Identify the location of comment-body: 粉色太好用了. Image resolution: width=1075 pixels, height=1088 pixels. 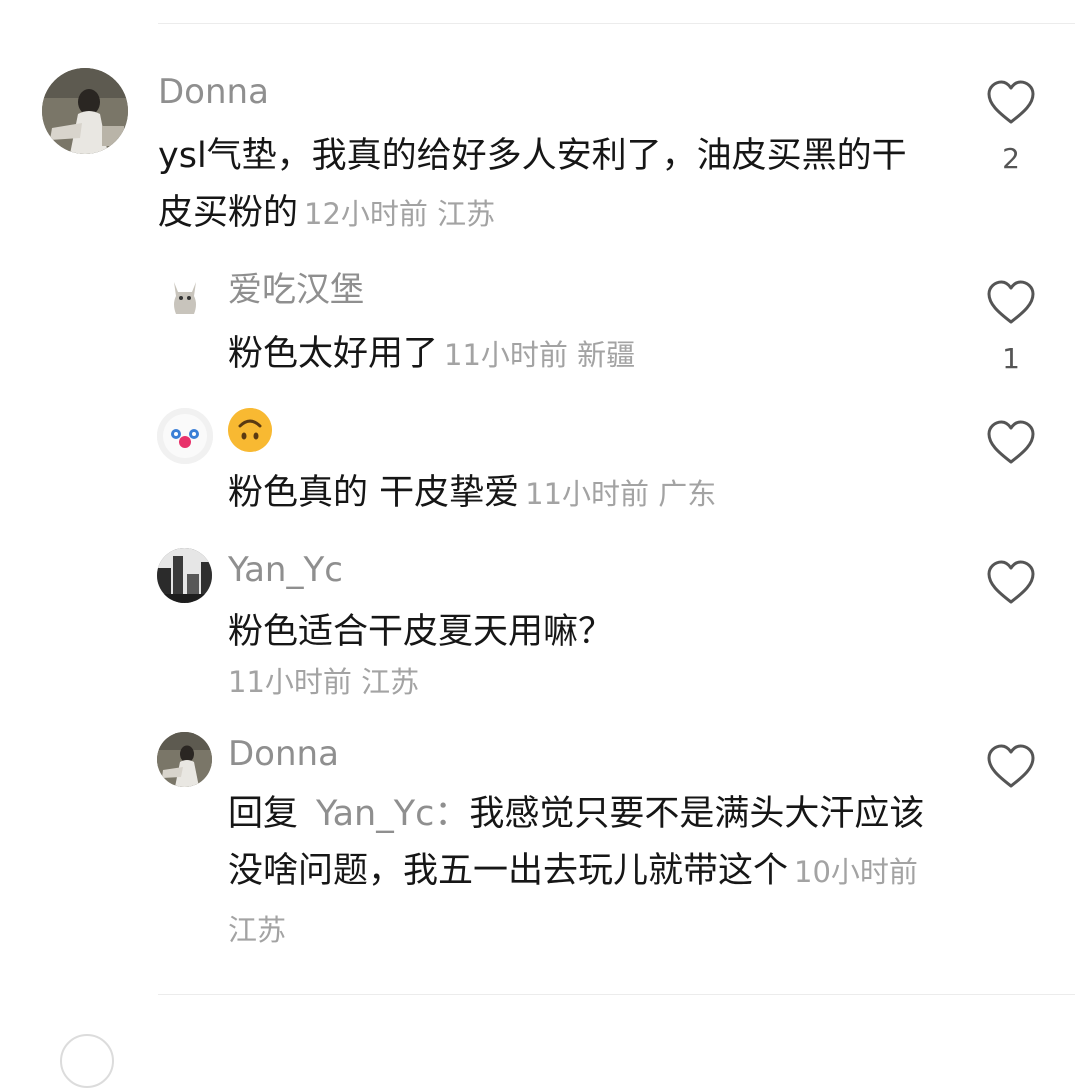
(333, 354).